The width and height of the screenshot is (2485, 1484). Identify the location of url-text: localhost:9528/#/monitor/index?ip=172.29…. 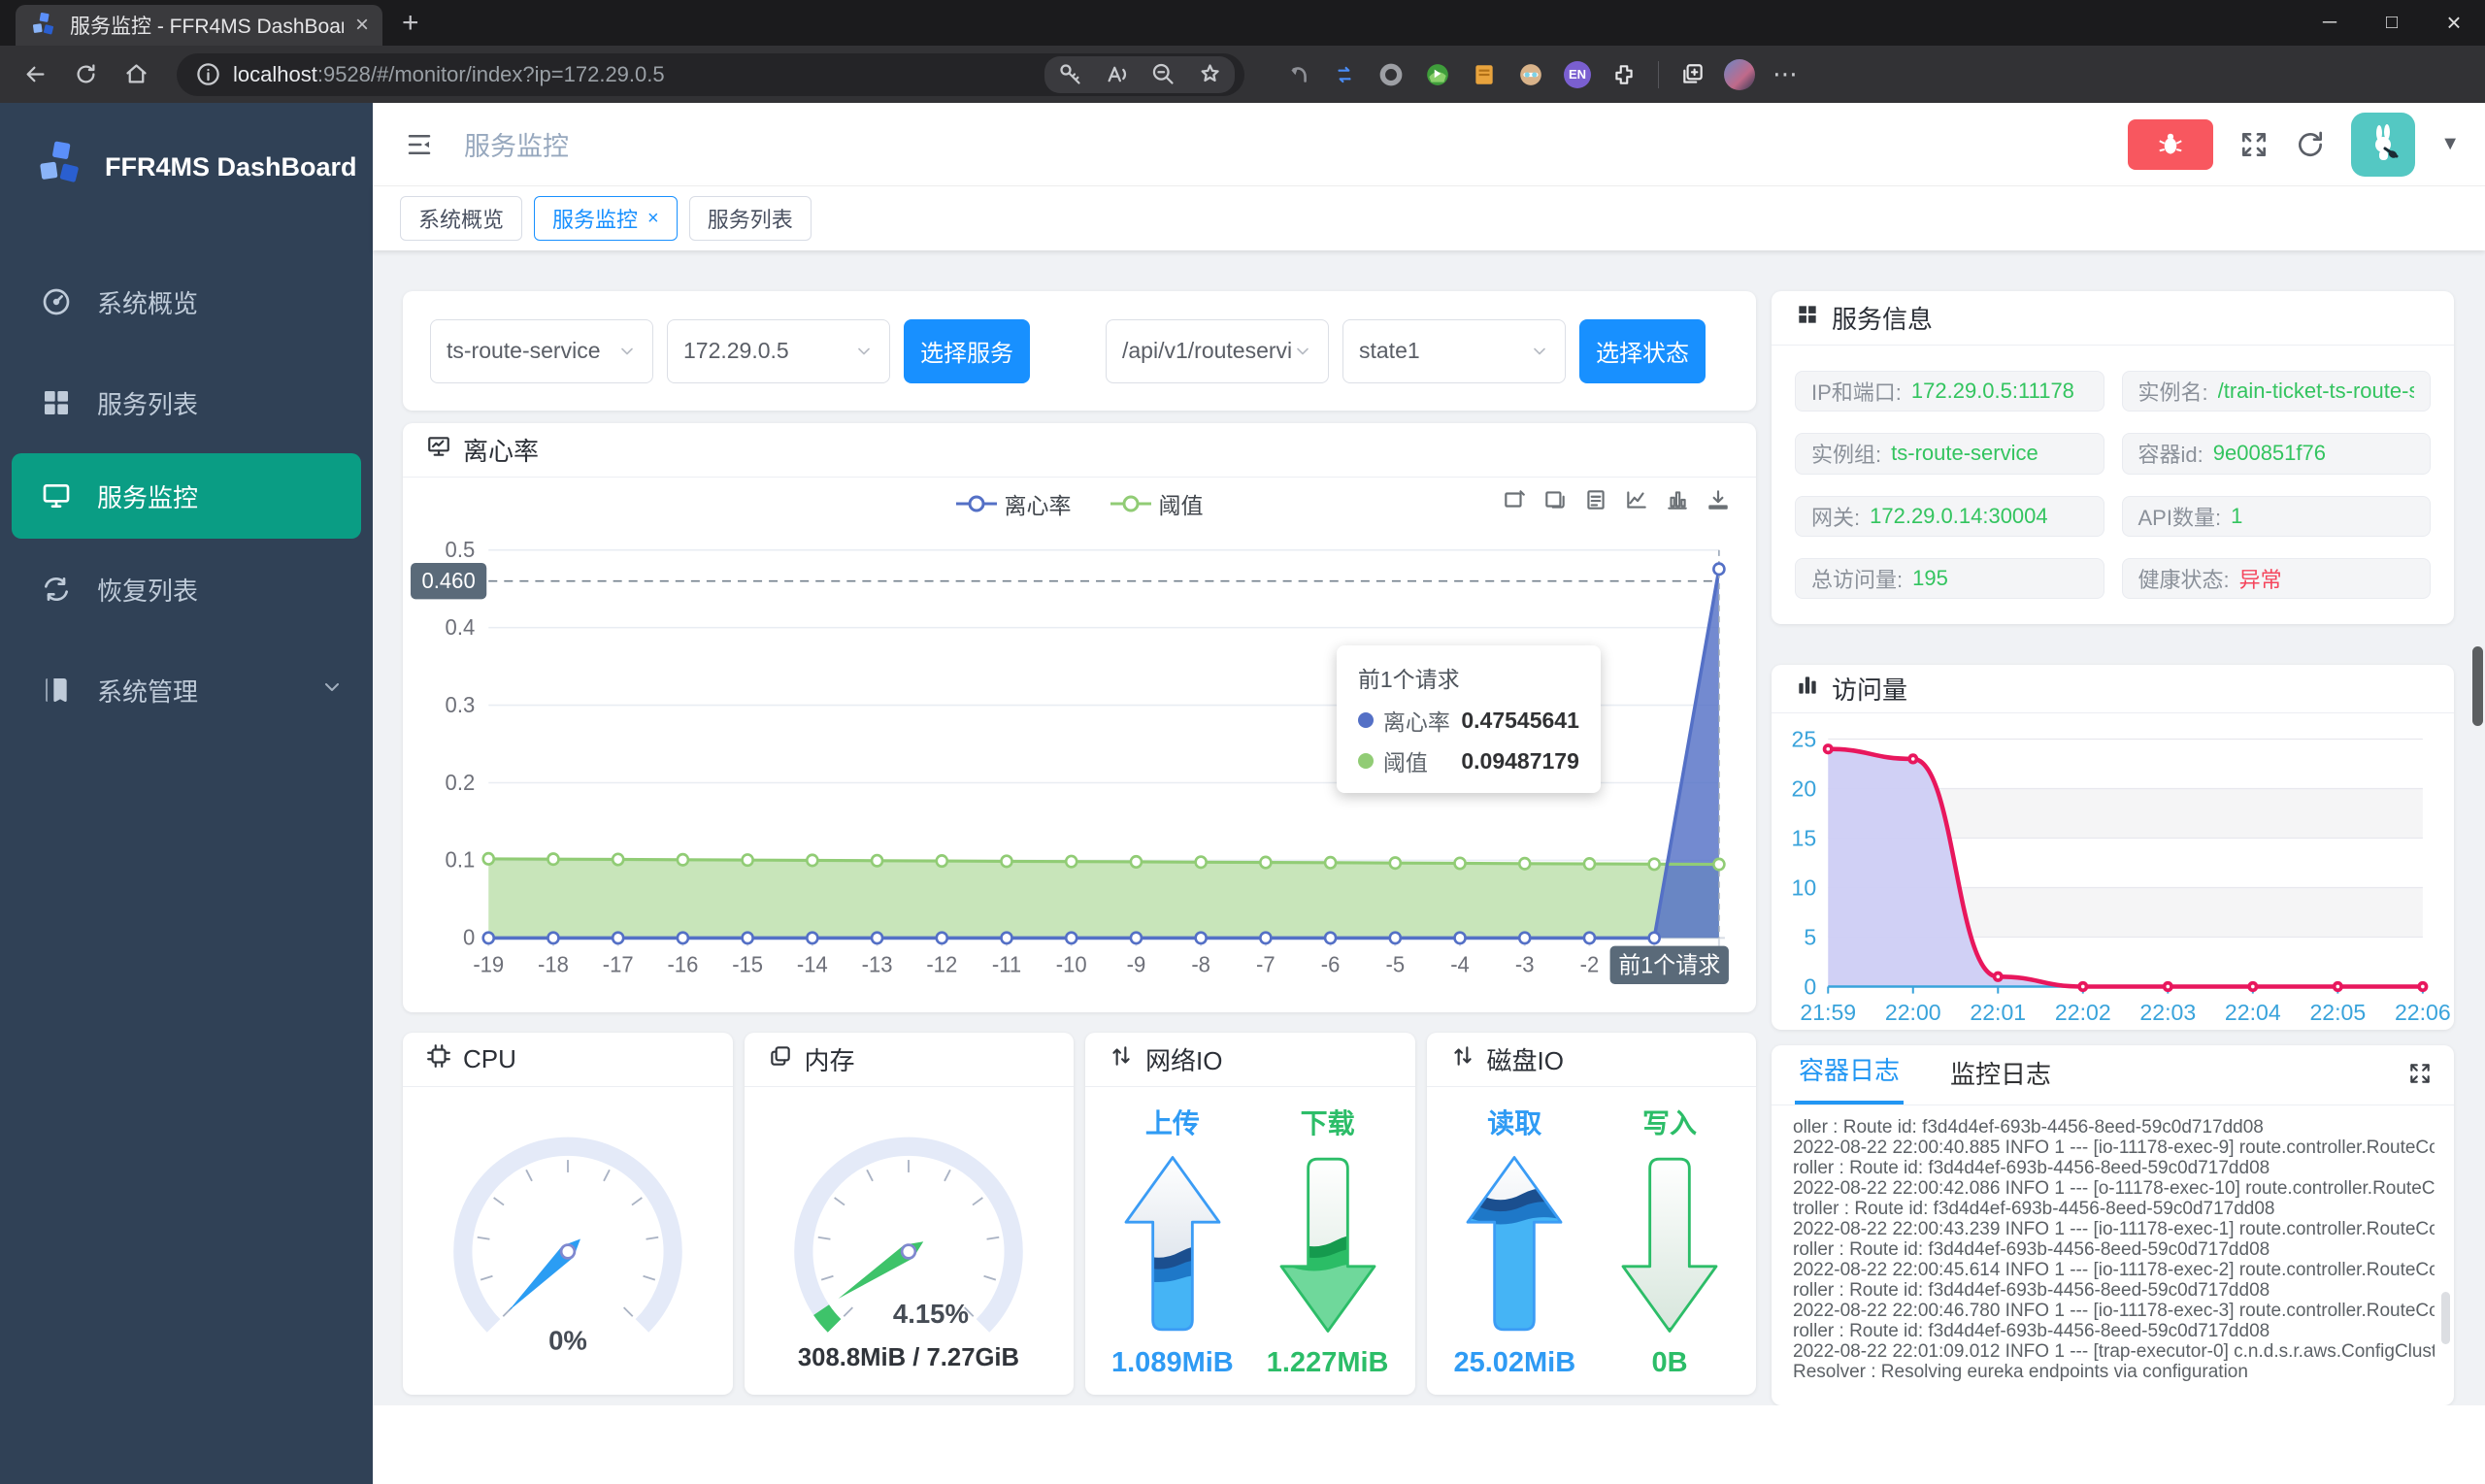
(449, 73).